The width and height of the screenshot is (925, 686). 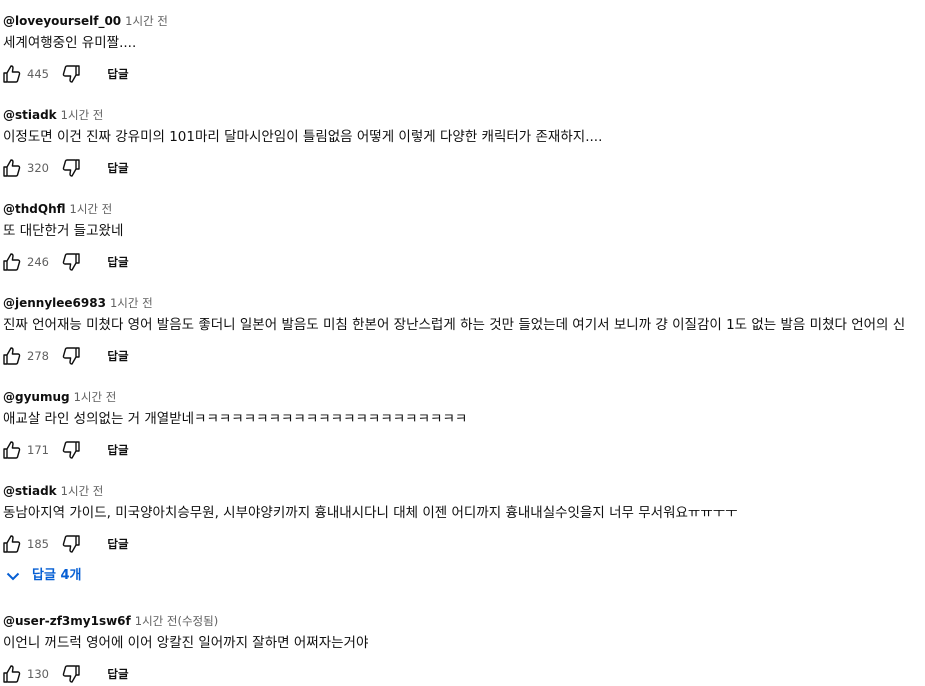 What do you see at coordinates (100, 544) in the screenshot?
I see `comment-actions: 185 답글` at bounding box center [100, 544].